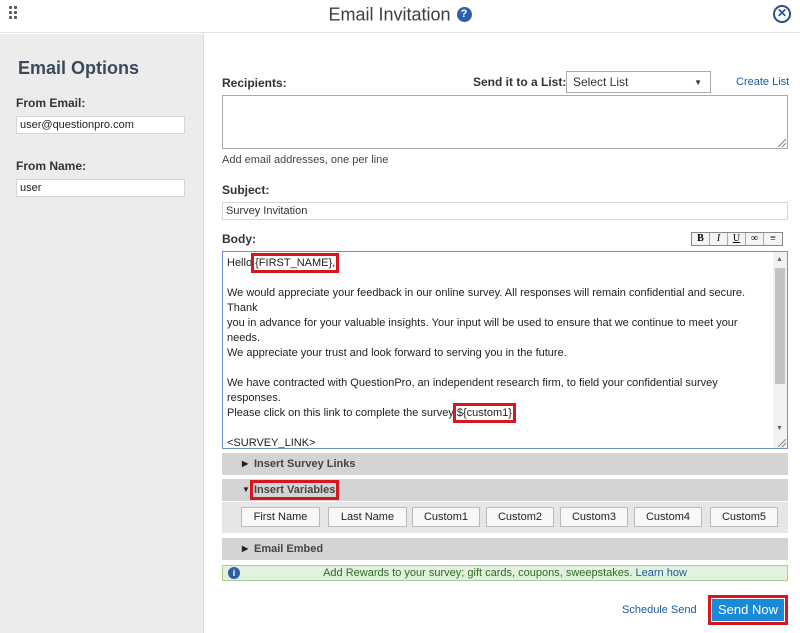 The image size is (800, 633). What do you see at coordinates (505, 490) in the screenshot?
I see `insert-variables-section: ▼ Insert Variables` at bounding box center [505, 490].